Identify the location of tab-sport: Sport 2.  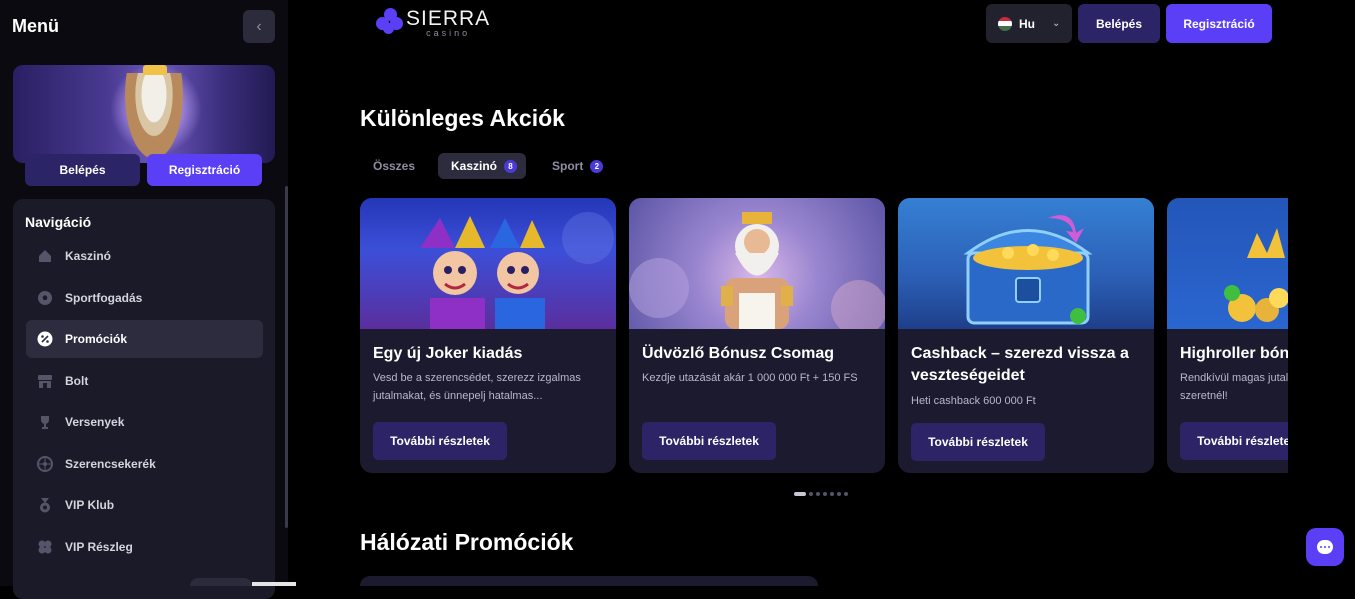
(577, 166).